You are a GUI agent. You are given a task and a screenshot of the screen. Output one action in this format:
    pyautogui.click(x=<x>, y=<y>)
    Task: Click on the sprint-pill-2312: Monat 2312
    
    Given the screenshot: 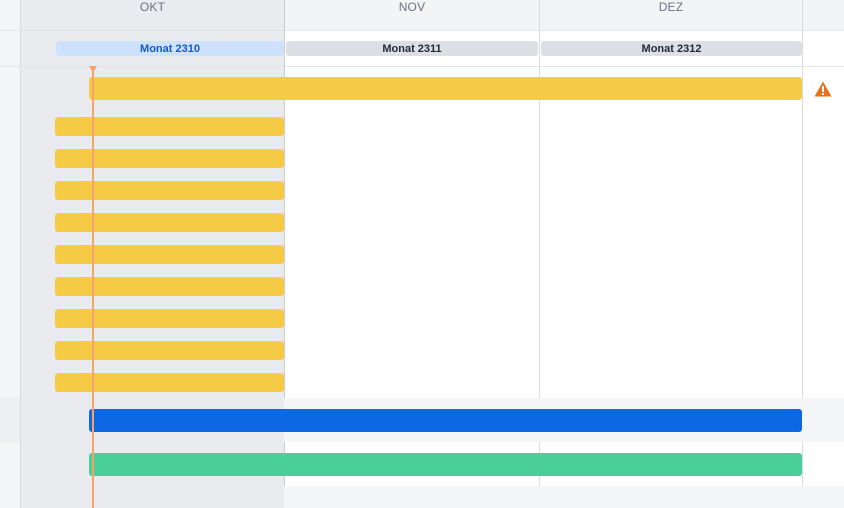 What is the action you would take?
    pyautogui.click(x=671, y=48)
    